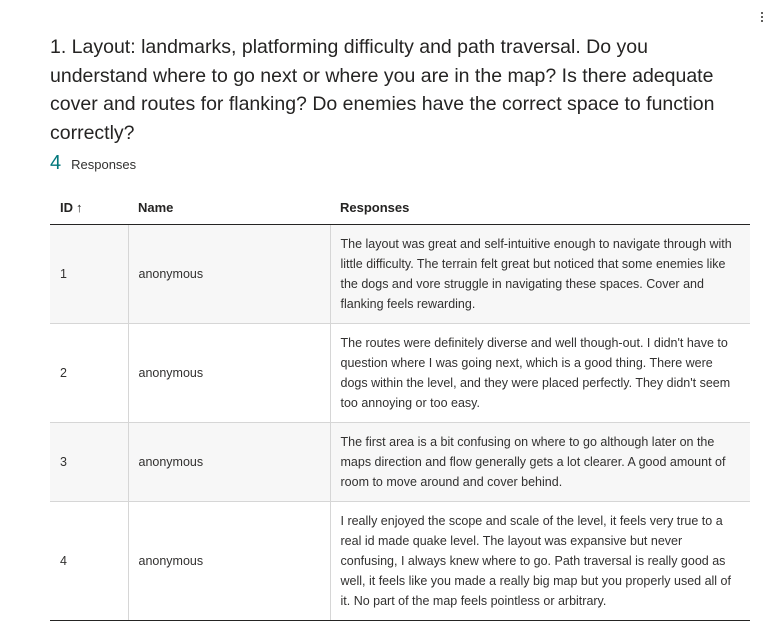  Describe the element at coordinates (56, 163) in the screenshot. I see `response-count: 4` at that location.